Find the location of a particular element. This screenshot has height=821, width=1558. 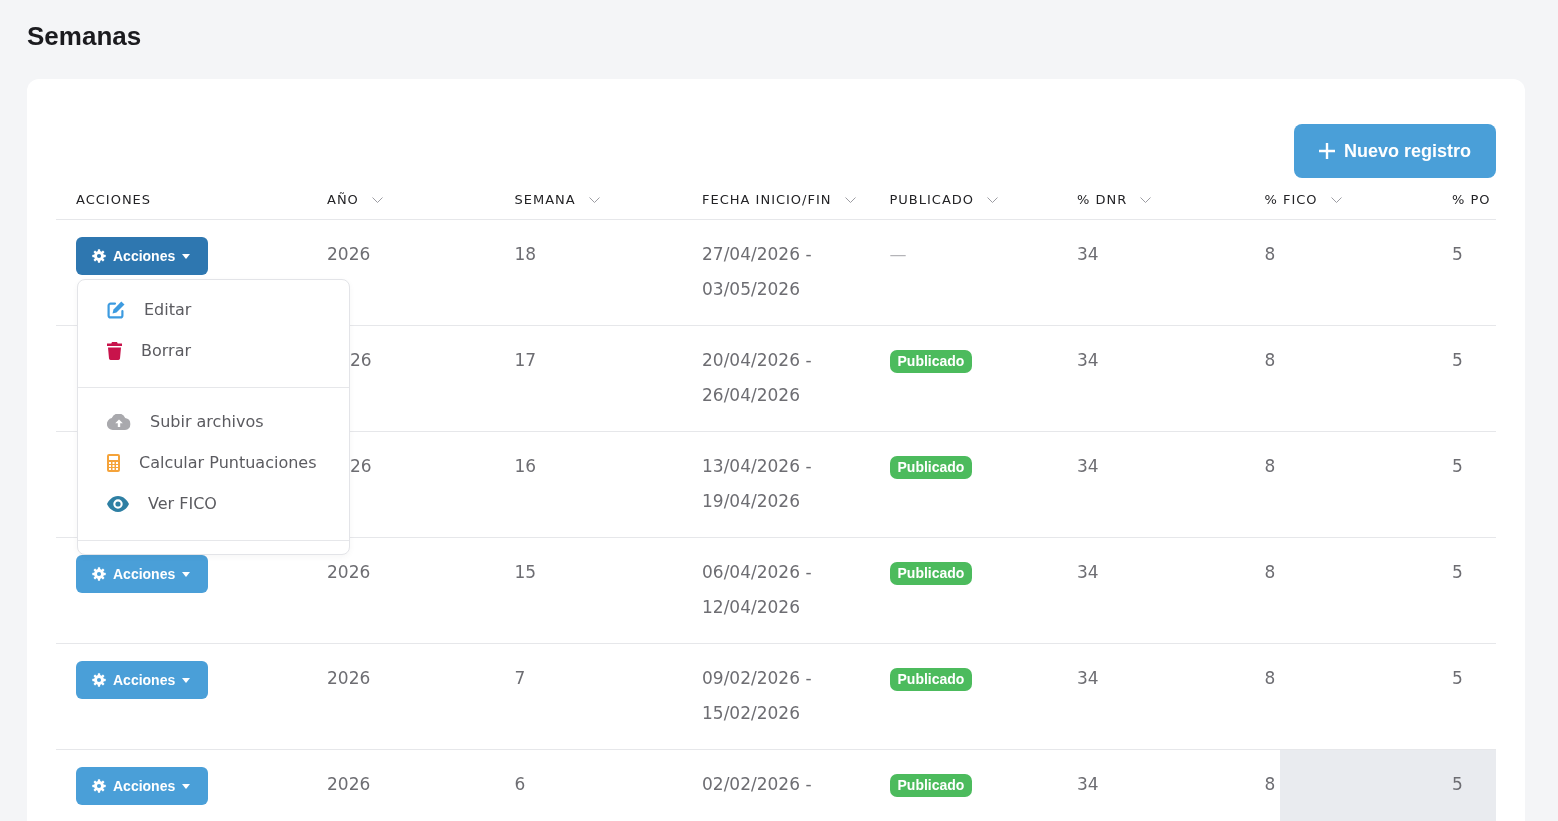

date-range: 09/02/2026 - 15/02/2026 is located at coordinates (757, 696).